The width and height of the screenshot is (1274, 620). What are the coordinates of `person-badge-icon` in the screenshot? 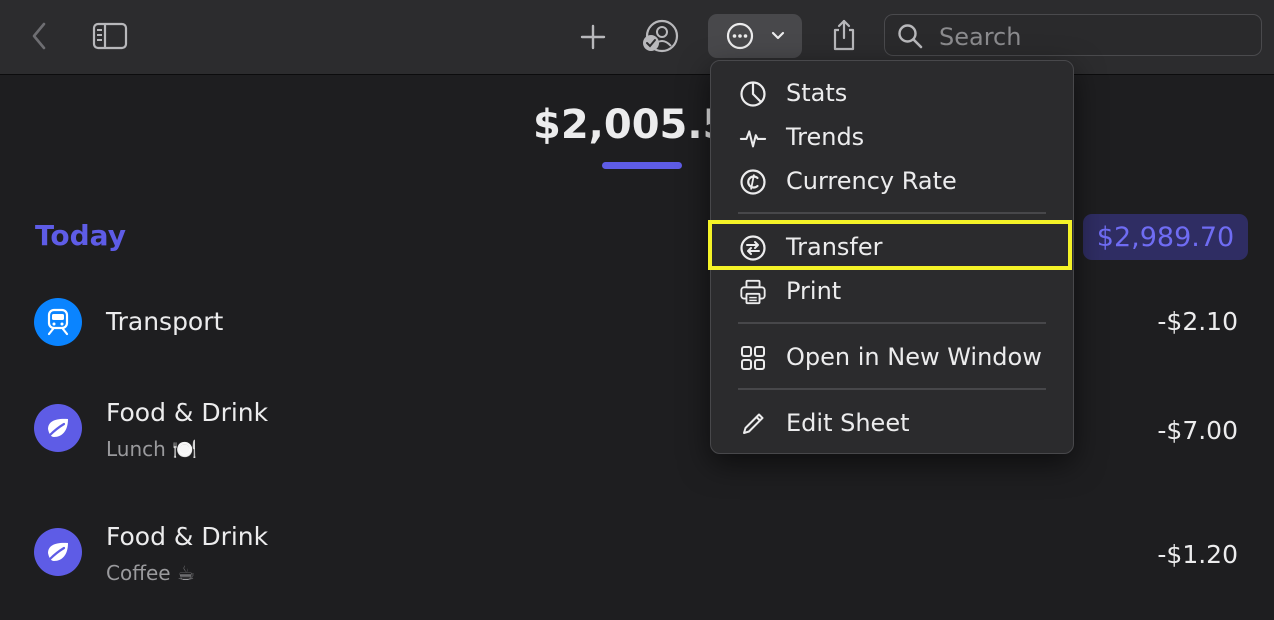 It's located at (661, 36).